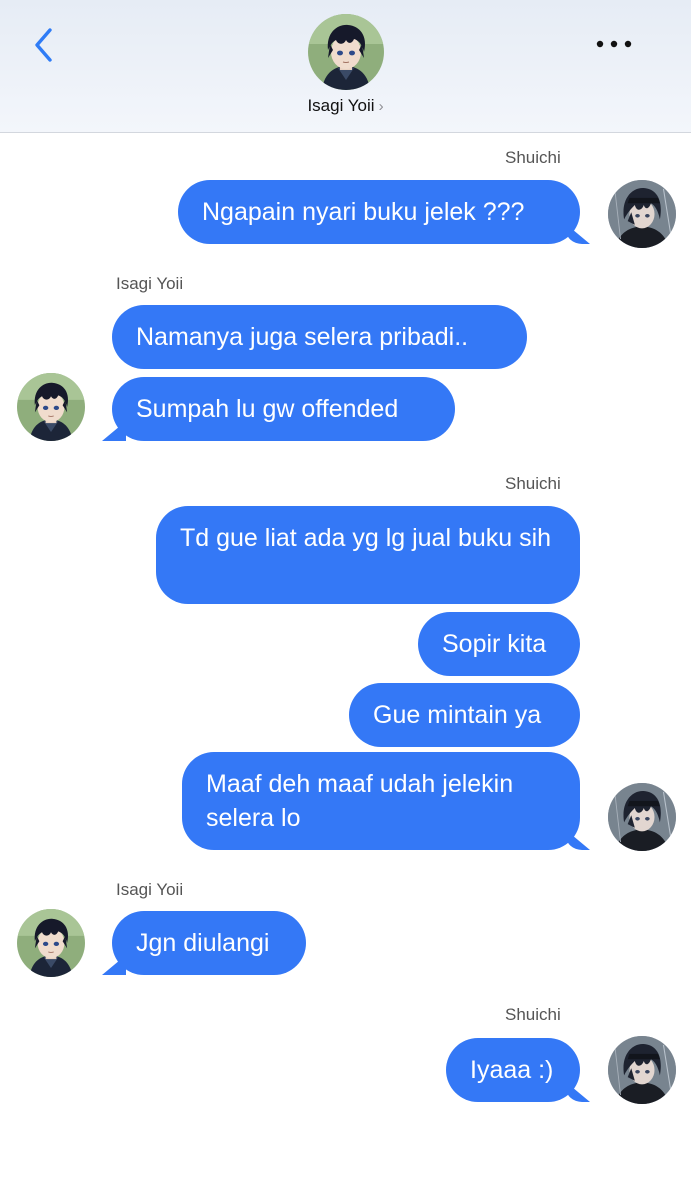 The width and height of the screenshot is (691, 1200). Describe the element at coordinates (341, 105) in the screenshot. I see `contact-name: Isagi Yoii` at that location.